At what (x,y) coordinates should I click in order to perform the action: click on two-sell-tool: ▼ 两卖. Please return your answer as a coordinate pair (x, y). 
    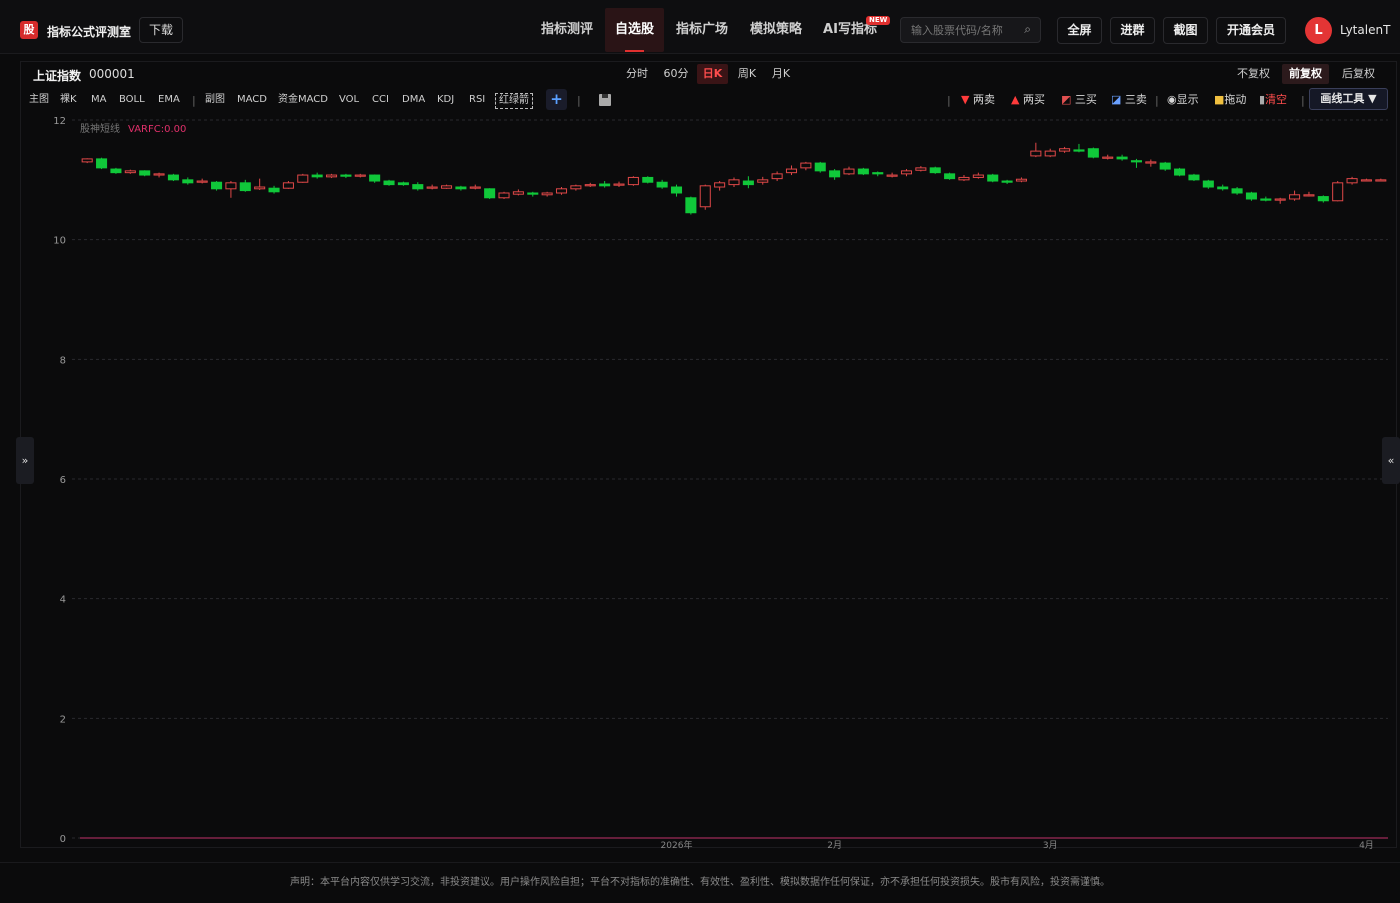
    Looking at the image, I should click on (978, 100).